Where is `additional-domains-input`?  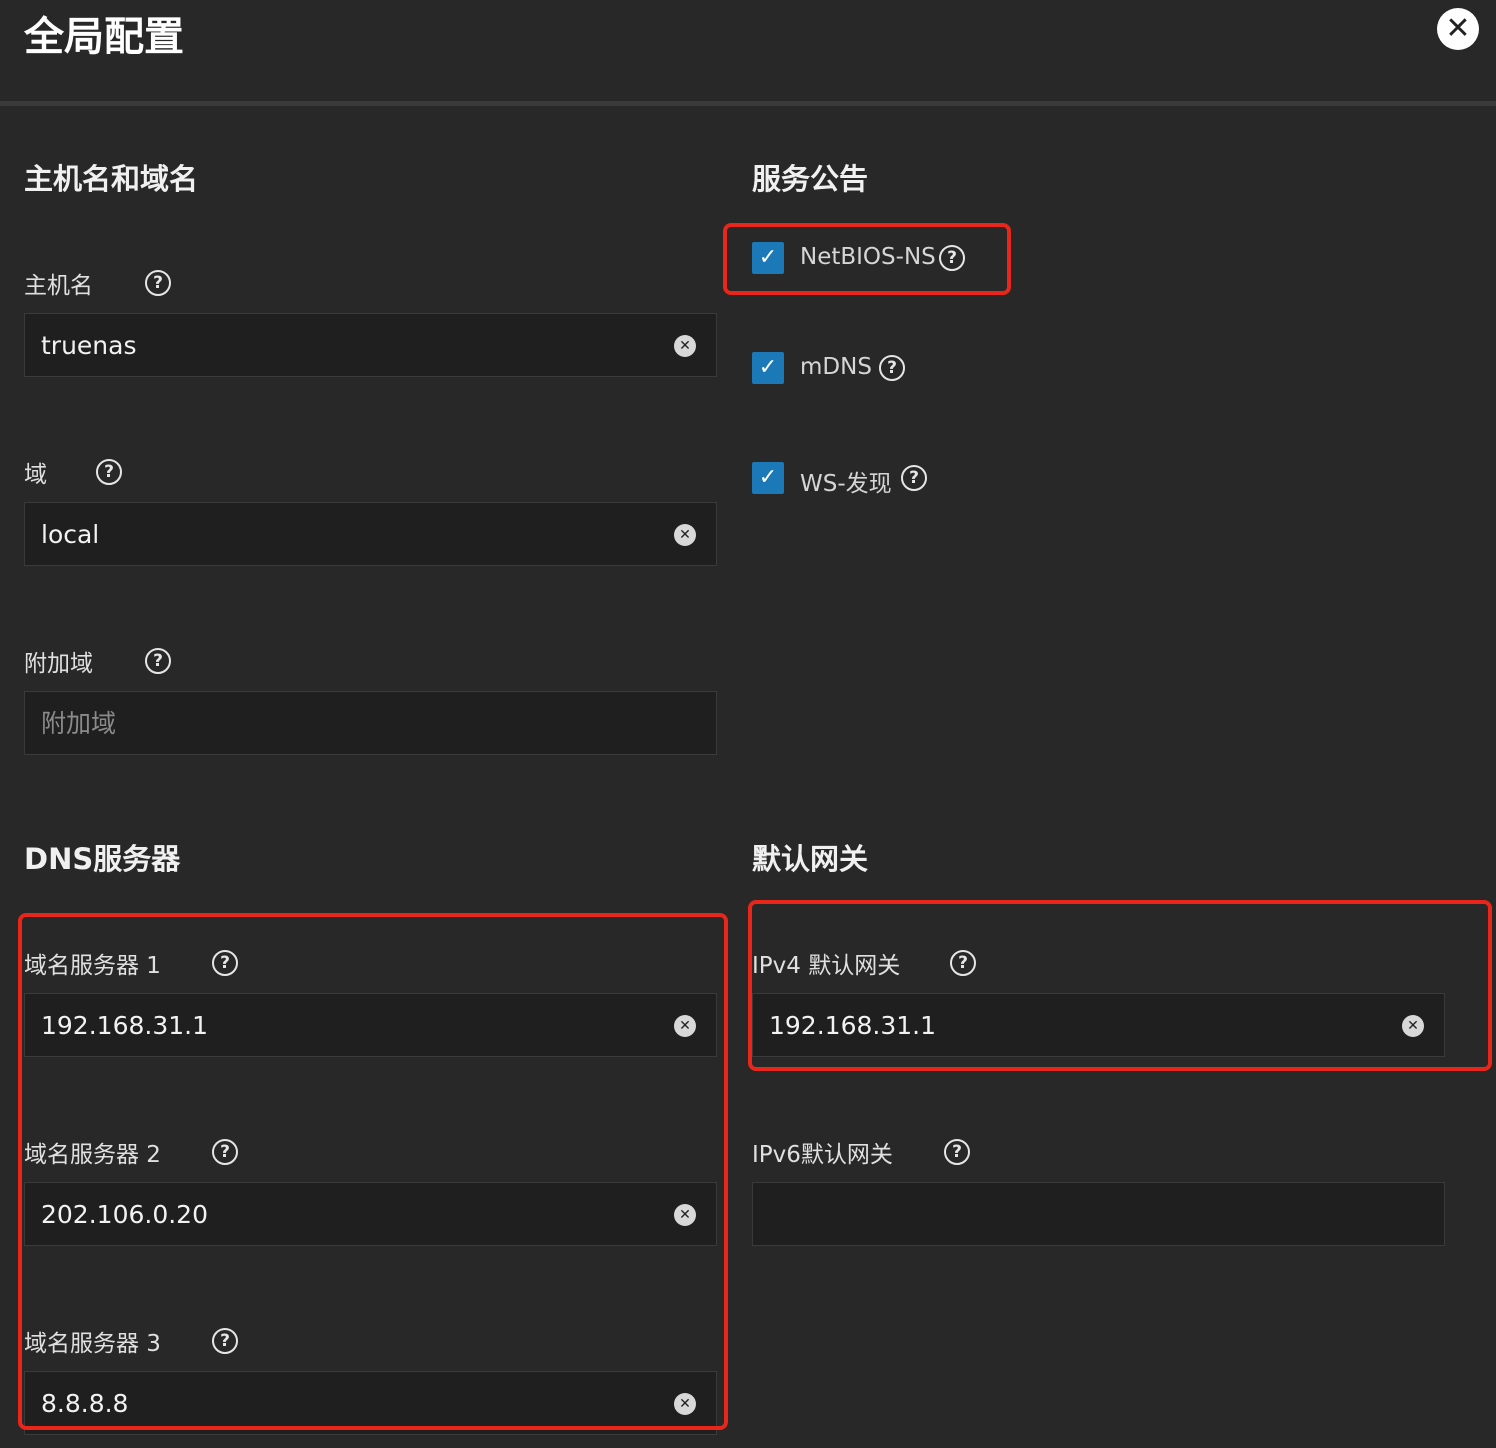 additional-domains-input is located at coordinates (351, 723).